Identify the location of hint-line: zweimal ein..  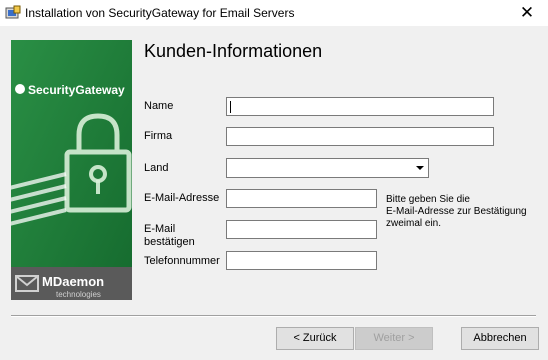
(414, 223).